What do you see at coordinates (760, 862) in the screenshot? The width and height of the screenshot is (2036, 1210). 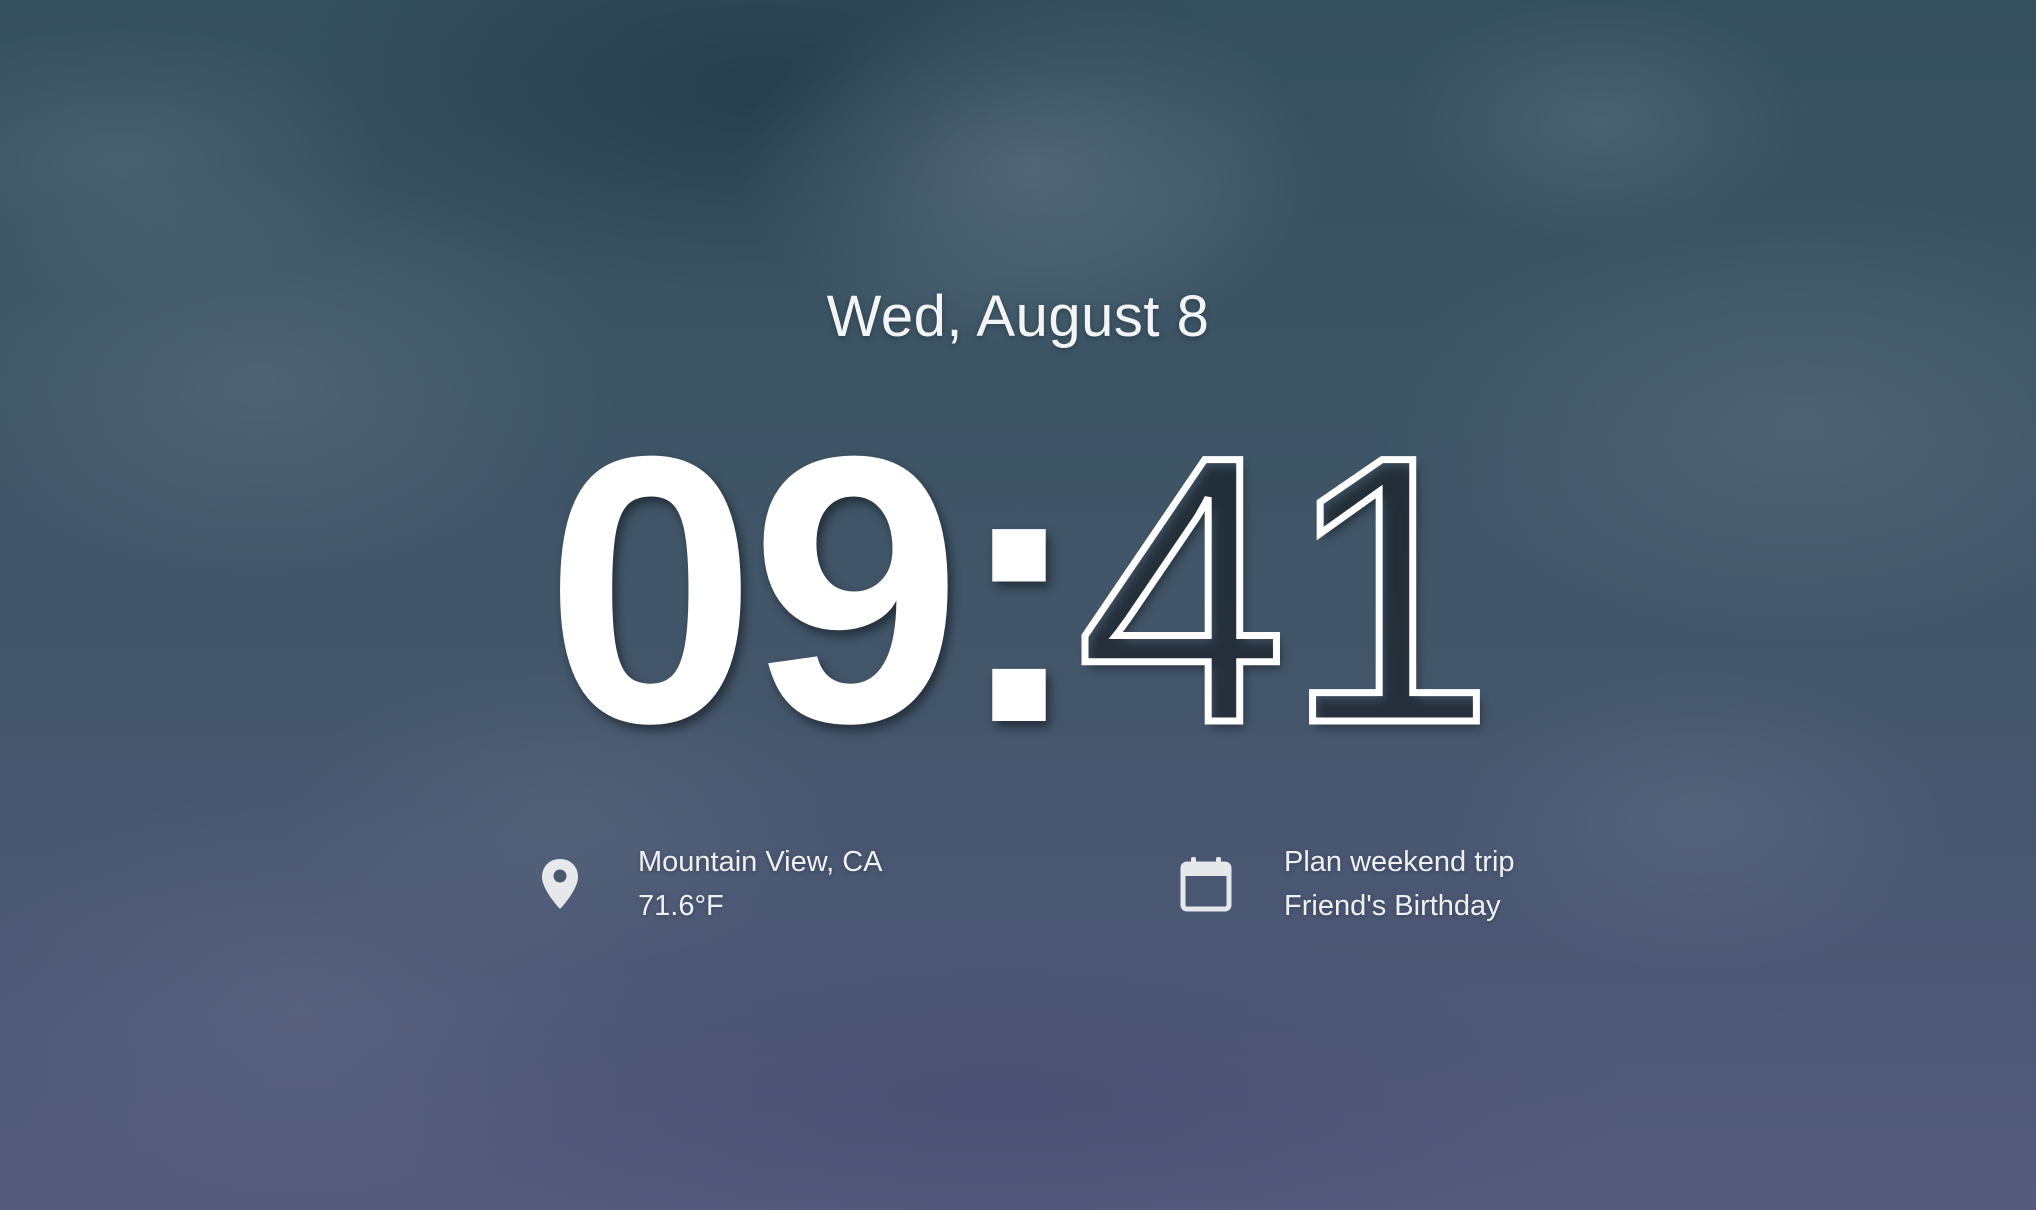 I see `weather-location: Mountain View, CA` at bounding box center [760, 862].